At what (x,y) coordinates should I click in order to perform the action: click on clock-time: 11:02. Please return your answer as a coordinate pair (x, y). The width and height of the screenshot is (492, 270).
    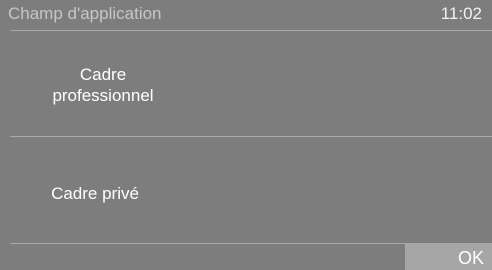
    Looking at the image, I should click on (461, 13).